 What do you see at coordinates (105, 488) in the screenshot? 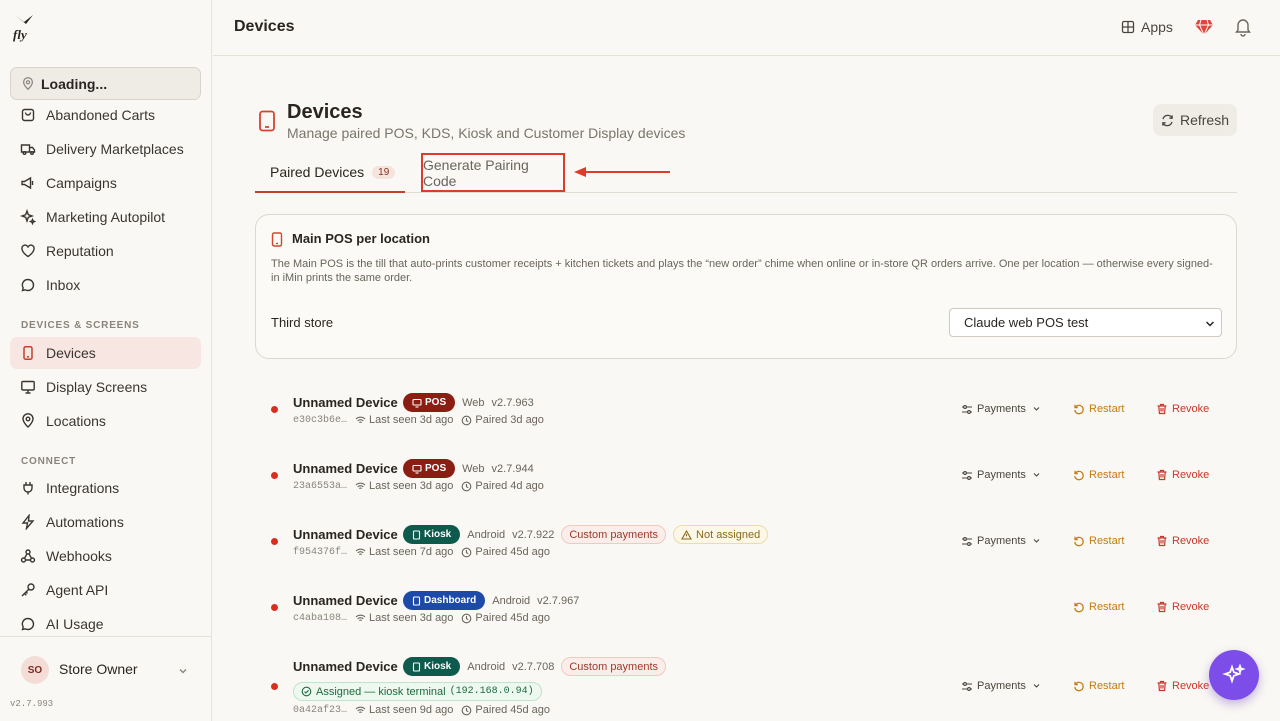
I see `sidebar-item-integrations: Integrations` at bounding box center [105, 488].